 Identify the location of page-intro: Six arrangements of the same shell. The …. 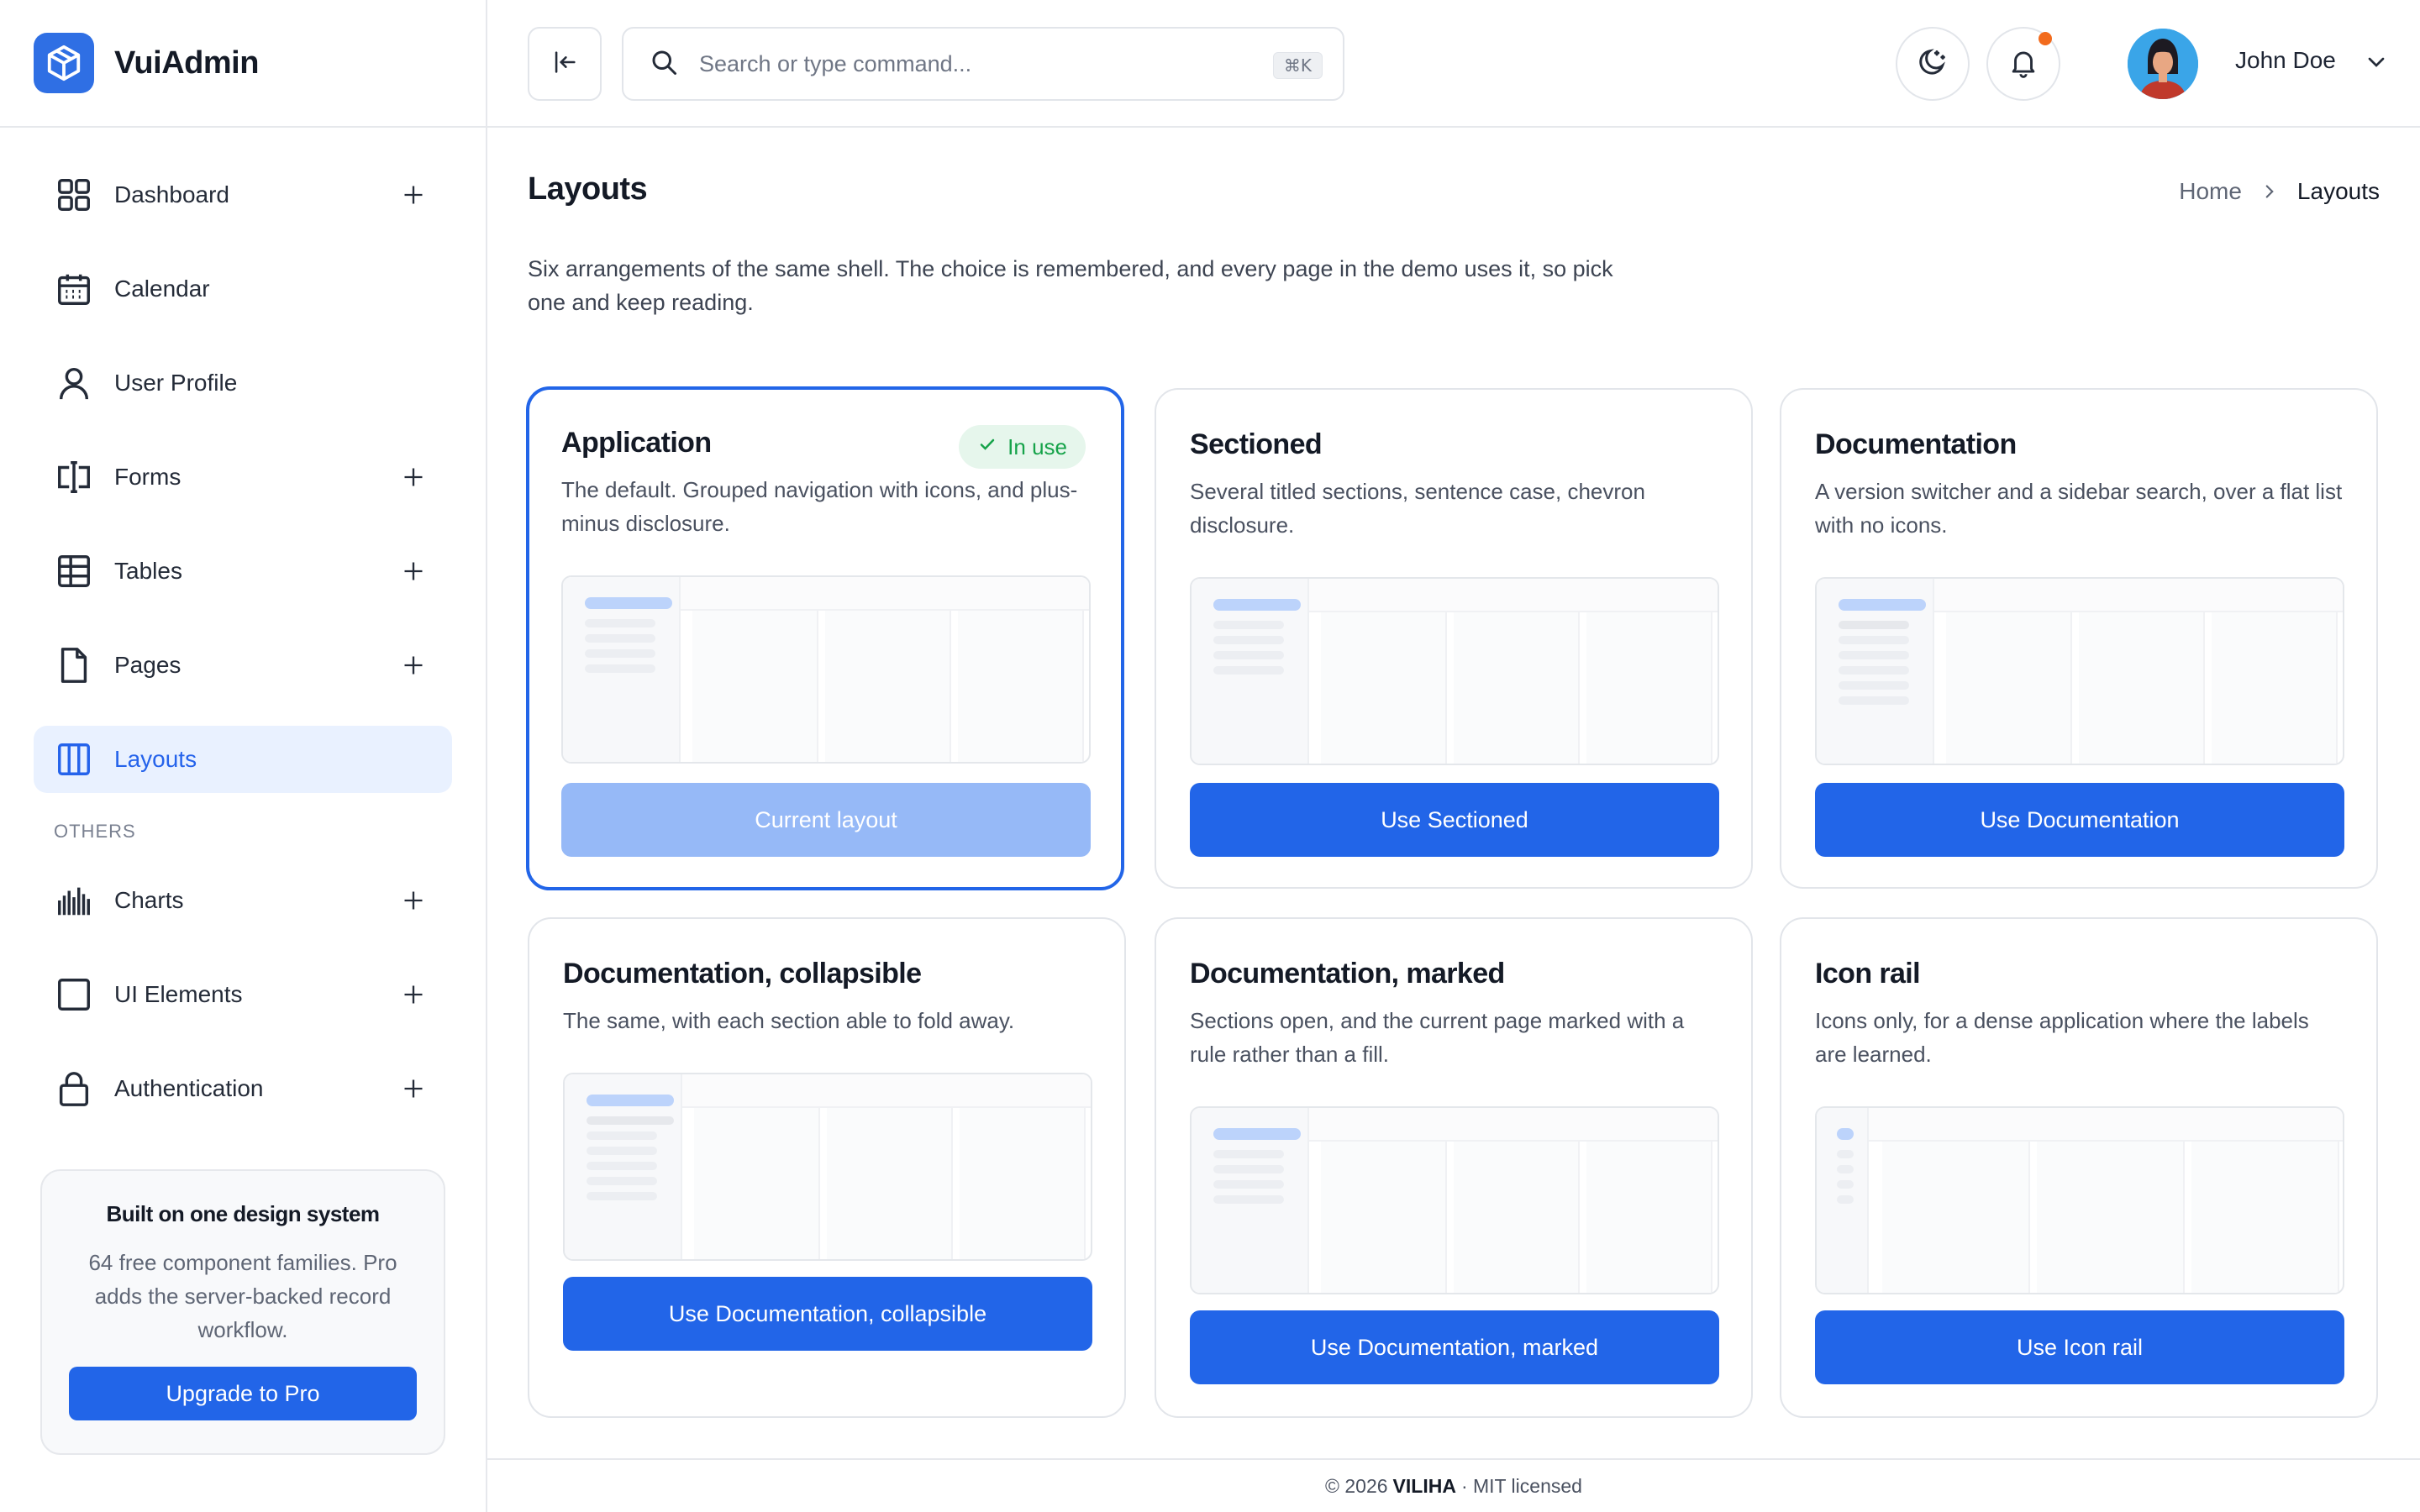
(1071, 285).